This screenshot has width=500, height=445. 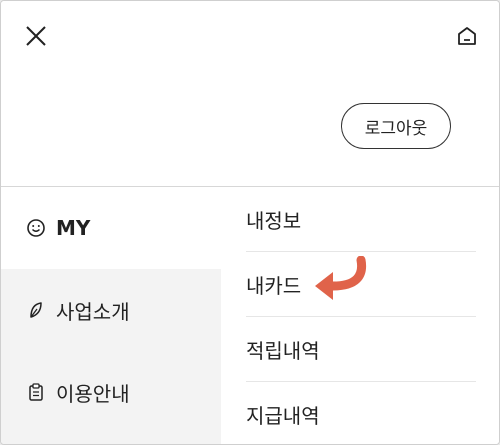 I want to click on logout-button: 로그아웃, so click(x=396, y=126).